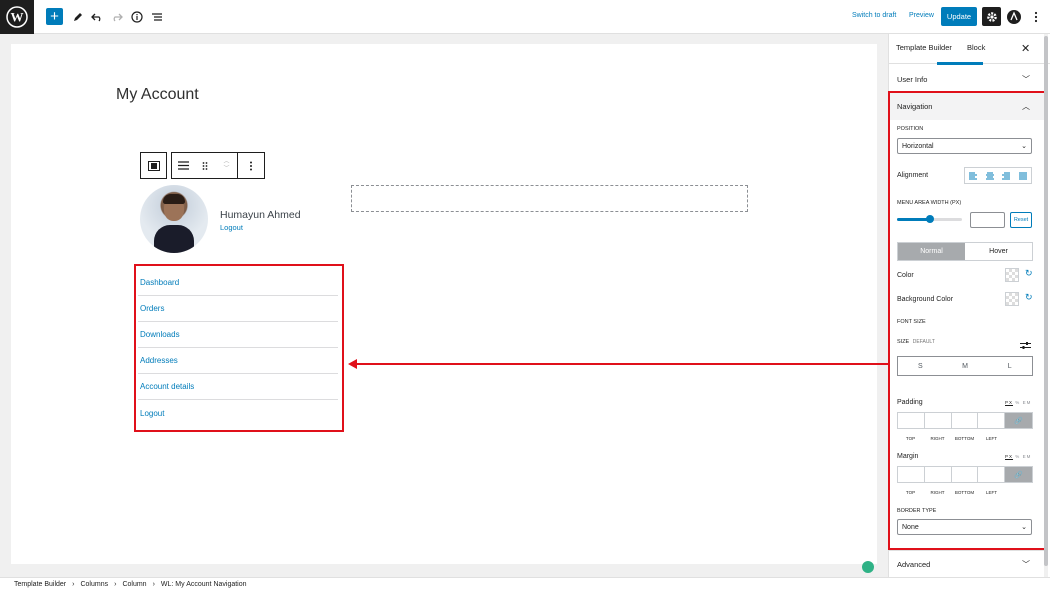 The height and width of the screenshot is (590, 1050). What do you see at coordinates (238, 387) in the screenshot?
I see `nav-item-account-details: Account details` at bounding box center [238, 387].